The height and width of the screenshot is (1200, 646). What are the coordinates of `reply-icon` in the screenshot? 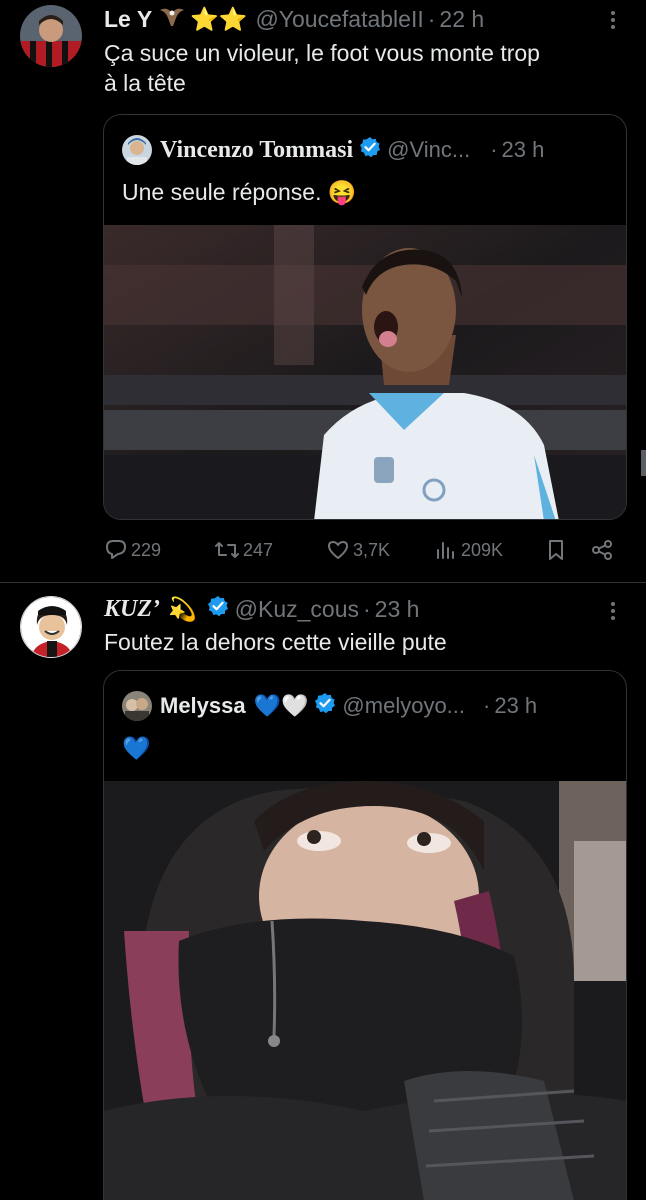 It's located at (116, 549).